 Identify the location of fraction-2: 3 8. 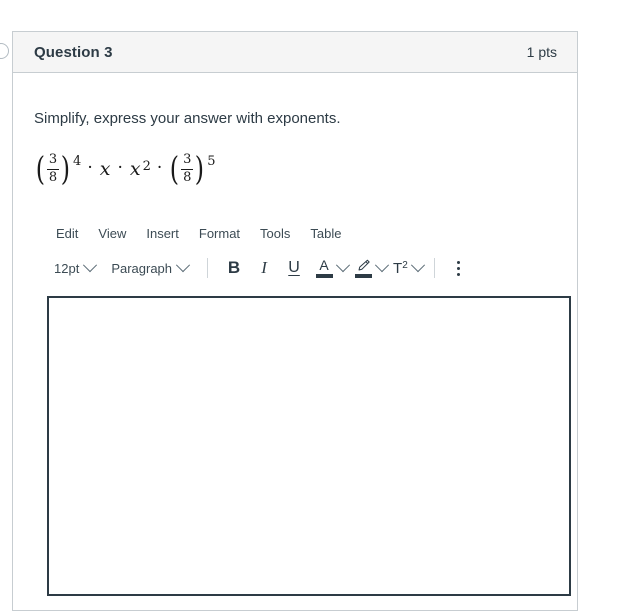
(187, 168).